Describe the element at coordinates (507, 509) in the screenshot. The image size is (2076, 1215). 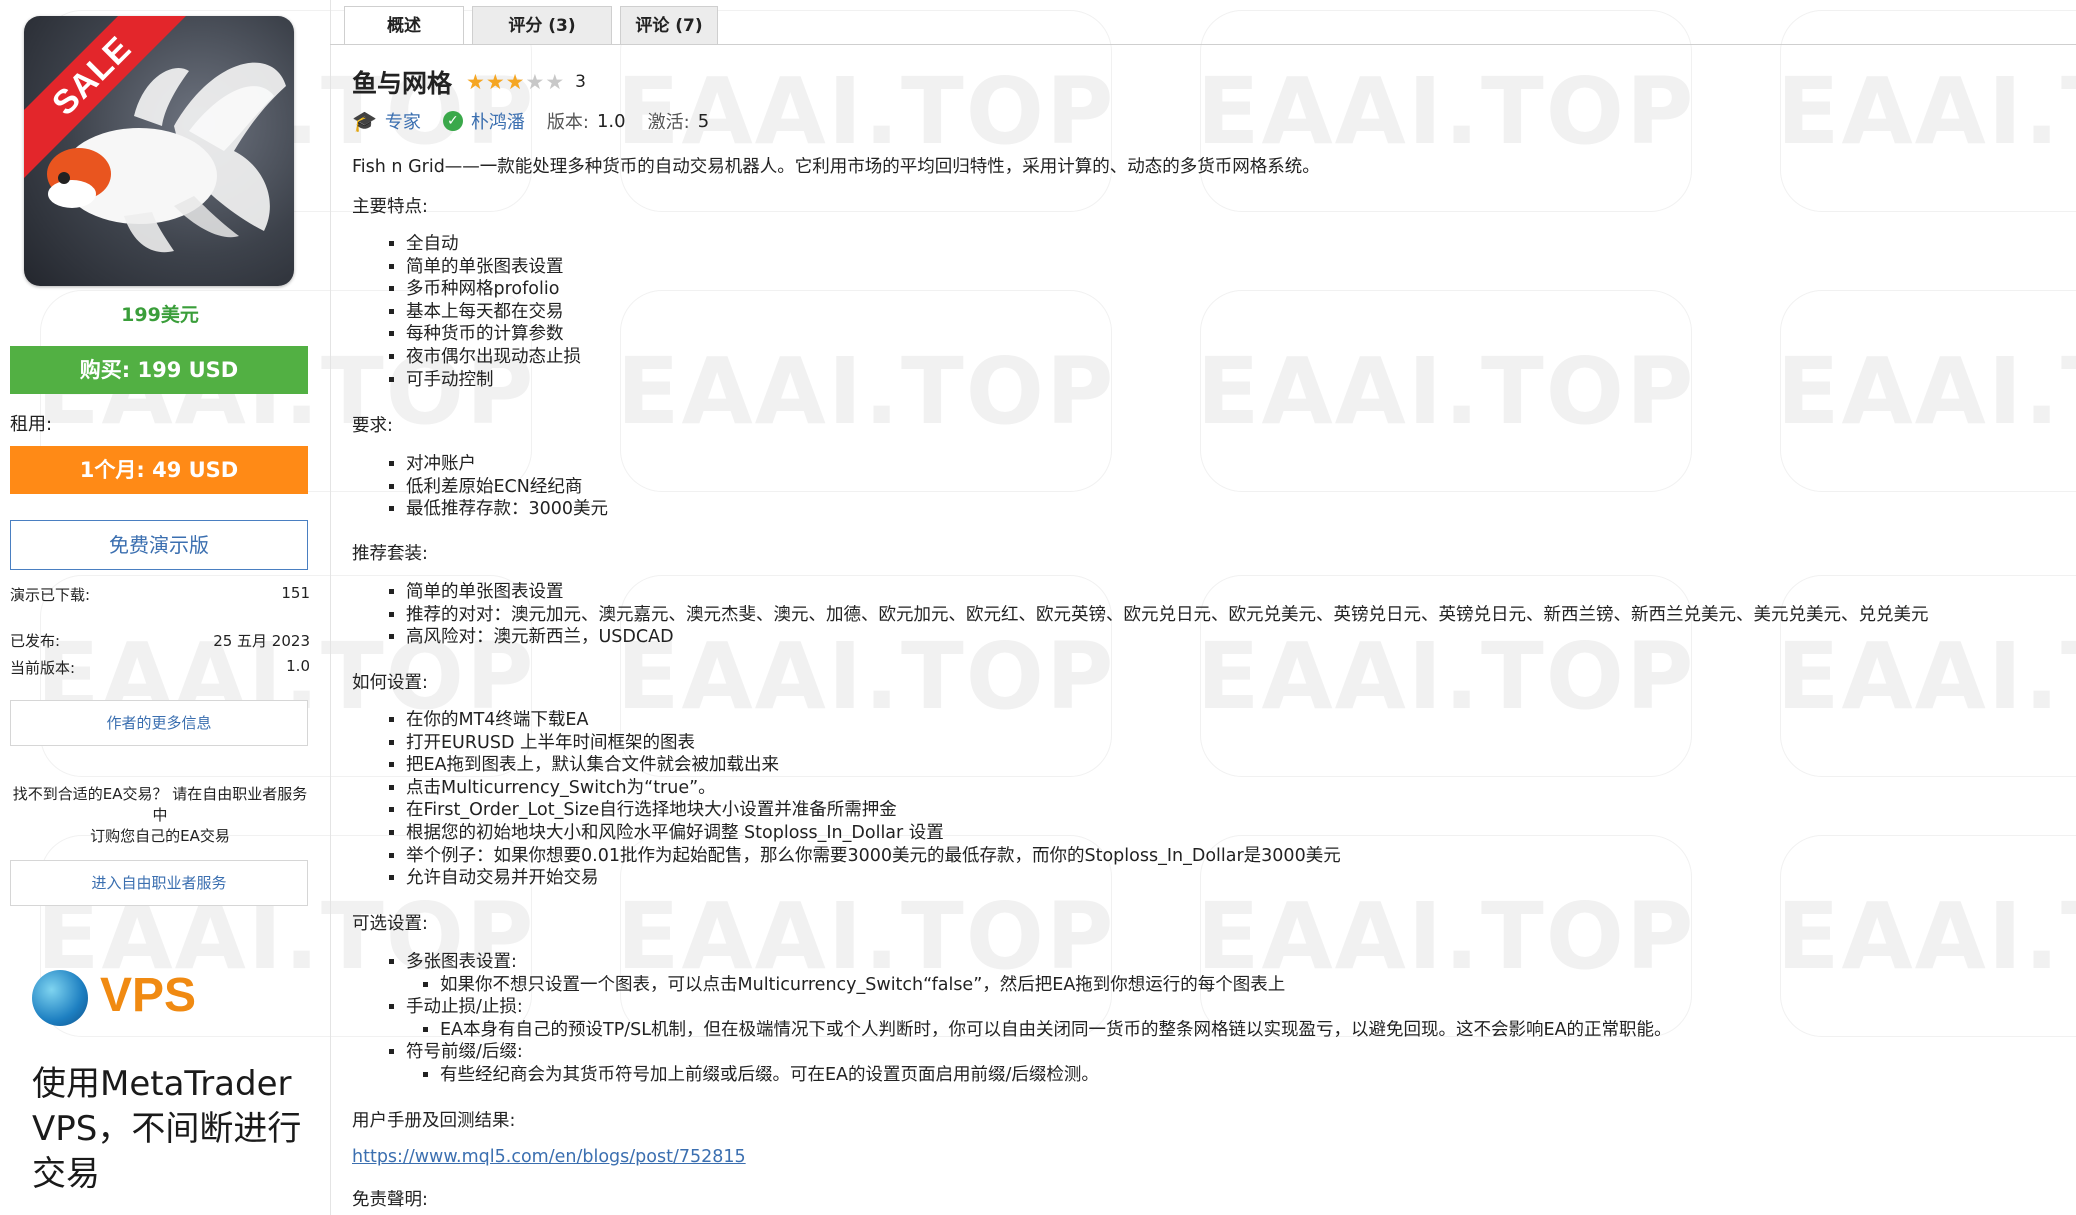
I see `list-item: 最低推荐存款：3000美元` at that location.